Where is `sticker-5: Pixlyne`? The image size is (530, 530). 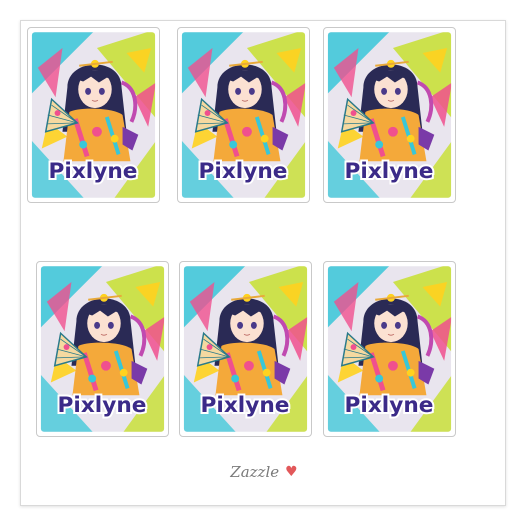 sticker-5: Pixlyne is located at coordinates (245, 349).